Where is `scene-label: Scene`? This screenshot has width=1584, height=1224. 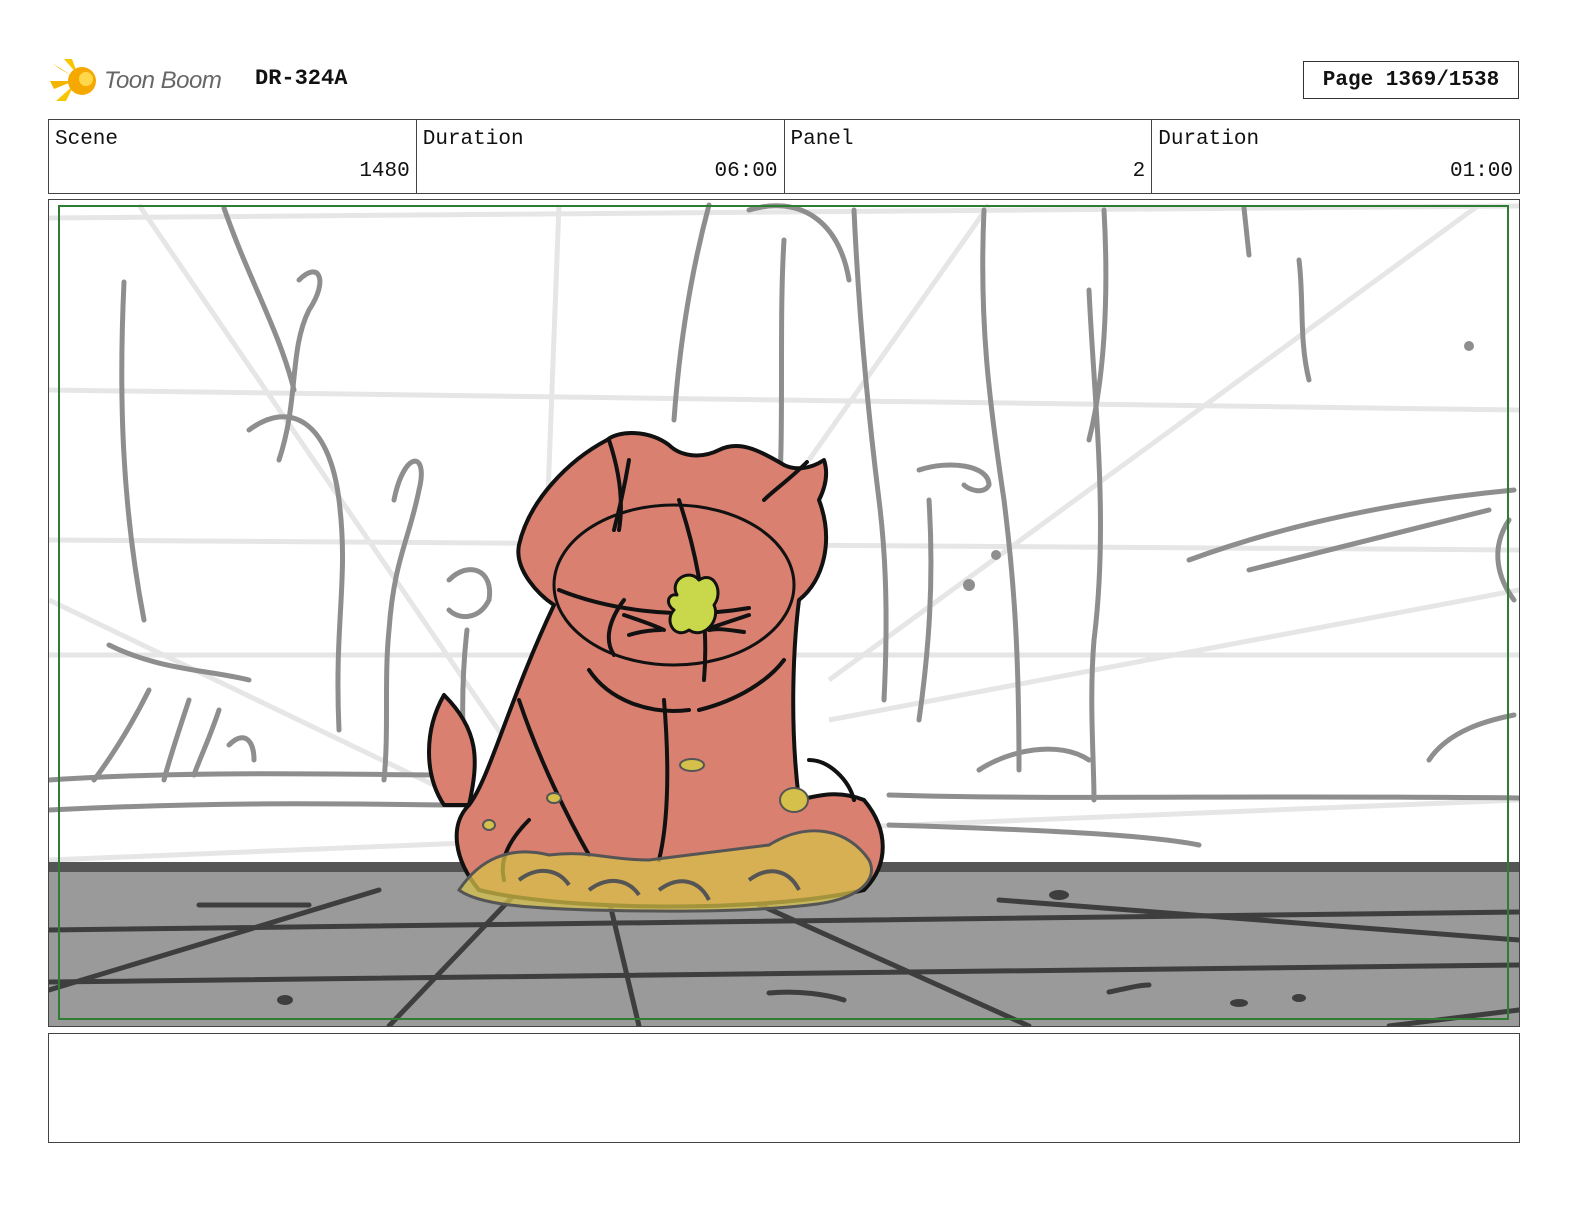
scene-label: Scene is located at coordinates (87, 139).